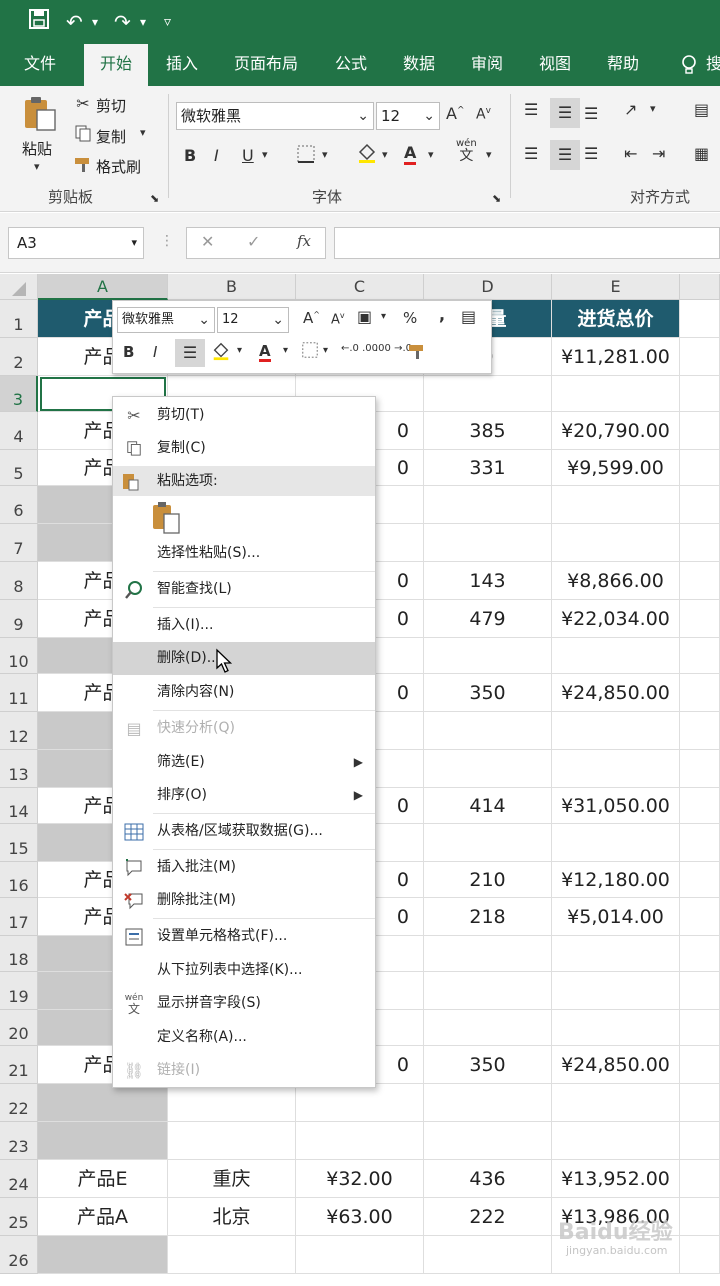 The width and height of the screenshot is (720, 1286). What do you see at coordinates (701, 109) in the screenshot?
I see `wrap-text-icon: ▤` at bounding box center [701, 109].